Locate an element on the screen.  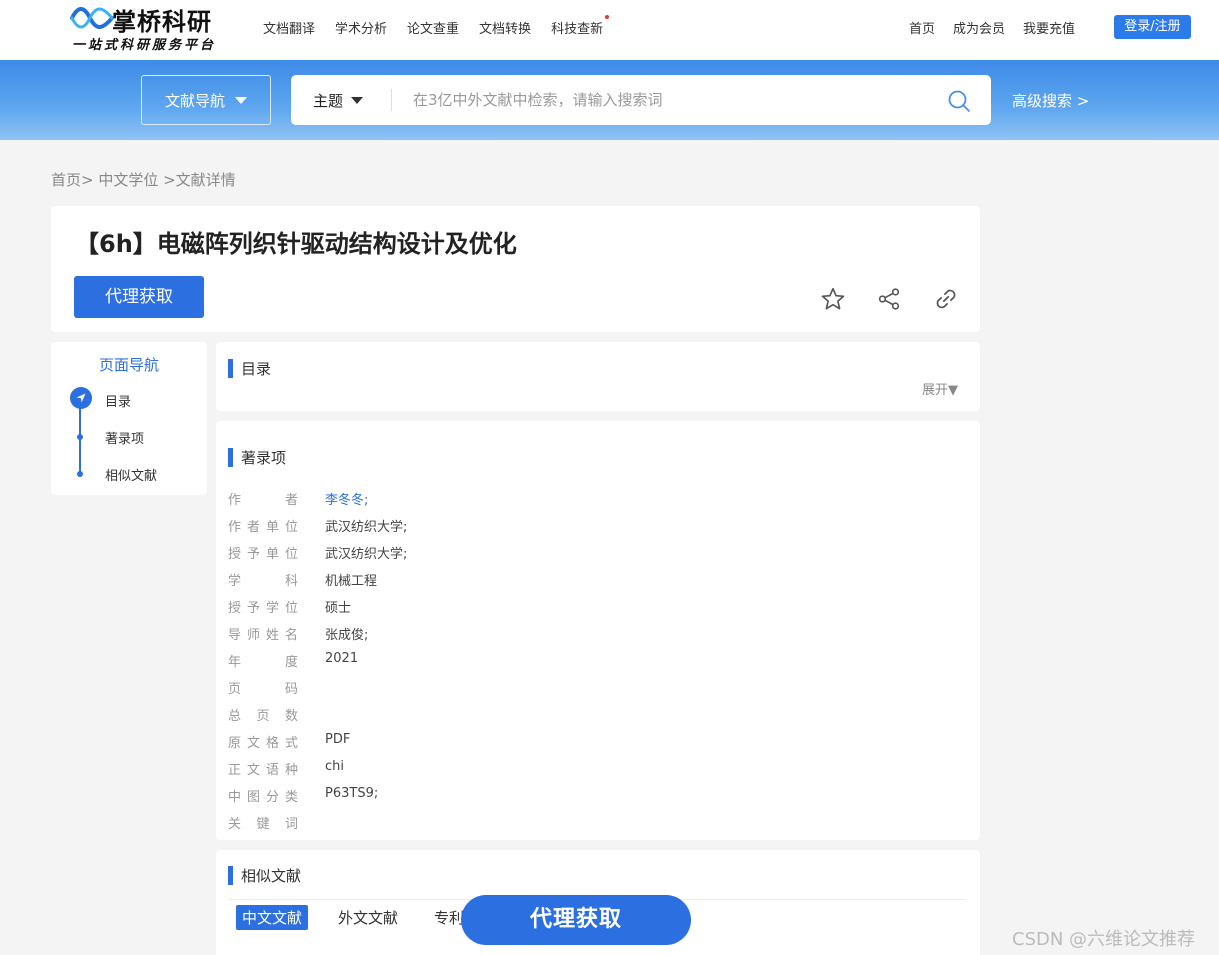
advanced-search-link: 高级搜索 > is located at coordinates (1050, 100).